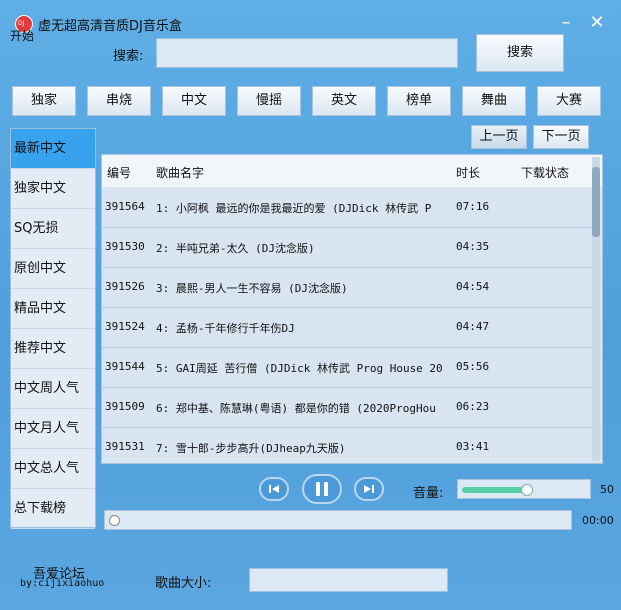  I want to click on cell-dur: 04:54, so click(473, 286).